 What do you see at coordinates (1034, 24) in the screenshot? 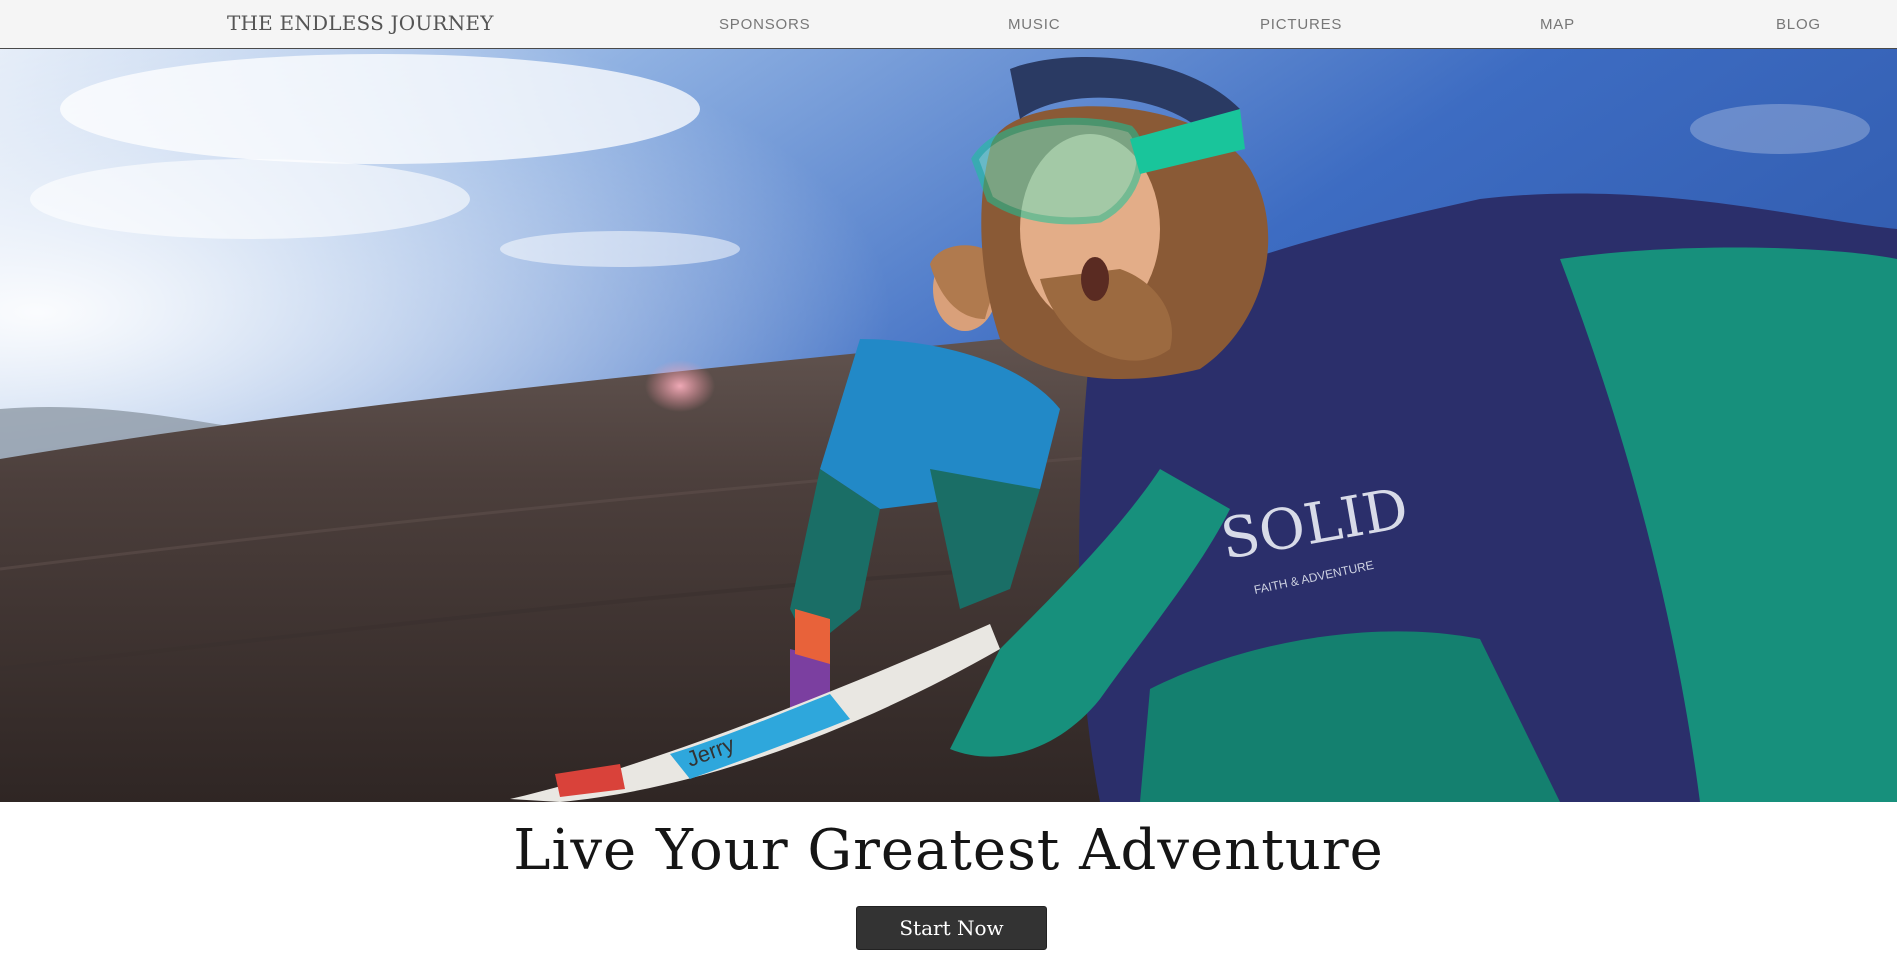
I see `nav-link-music: MUSIC` at bounding box center [1034, 24].